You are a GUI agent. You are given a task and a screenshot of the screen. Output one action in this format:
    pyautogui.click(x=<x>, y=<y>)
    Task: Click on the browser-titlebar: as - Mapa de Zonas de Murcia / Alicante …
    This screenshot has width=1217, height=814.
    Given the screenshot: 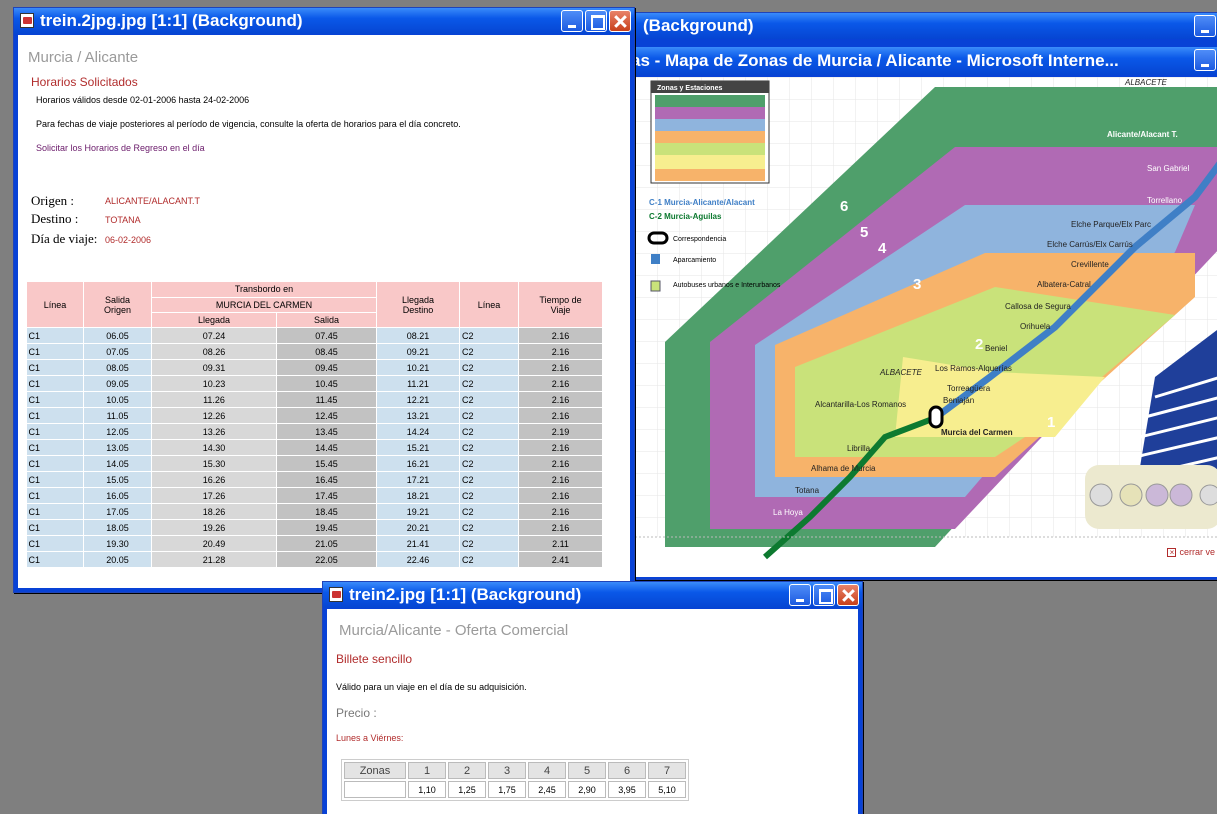 What is the action you would take?
    pyautogui.click(x=914, y=61)
    